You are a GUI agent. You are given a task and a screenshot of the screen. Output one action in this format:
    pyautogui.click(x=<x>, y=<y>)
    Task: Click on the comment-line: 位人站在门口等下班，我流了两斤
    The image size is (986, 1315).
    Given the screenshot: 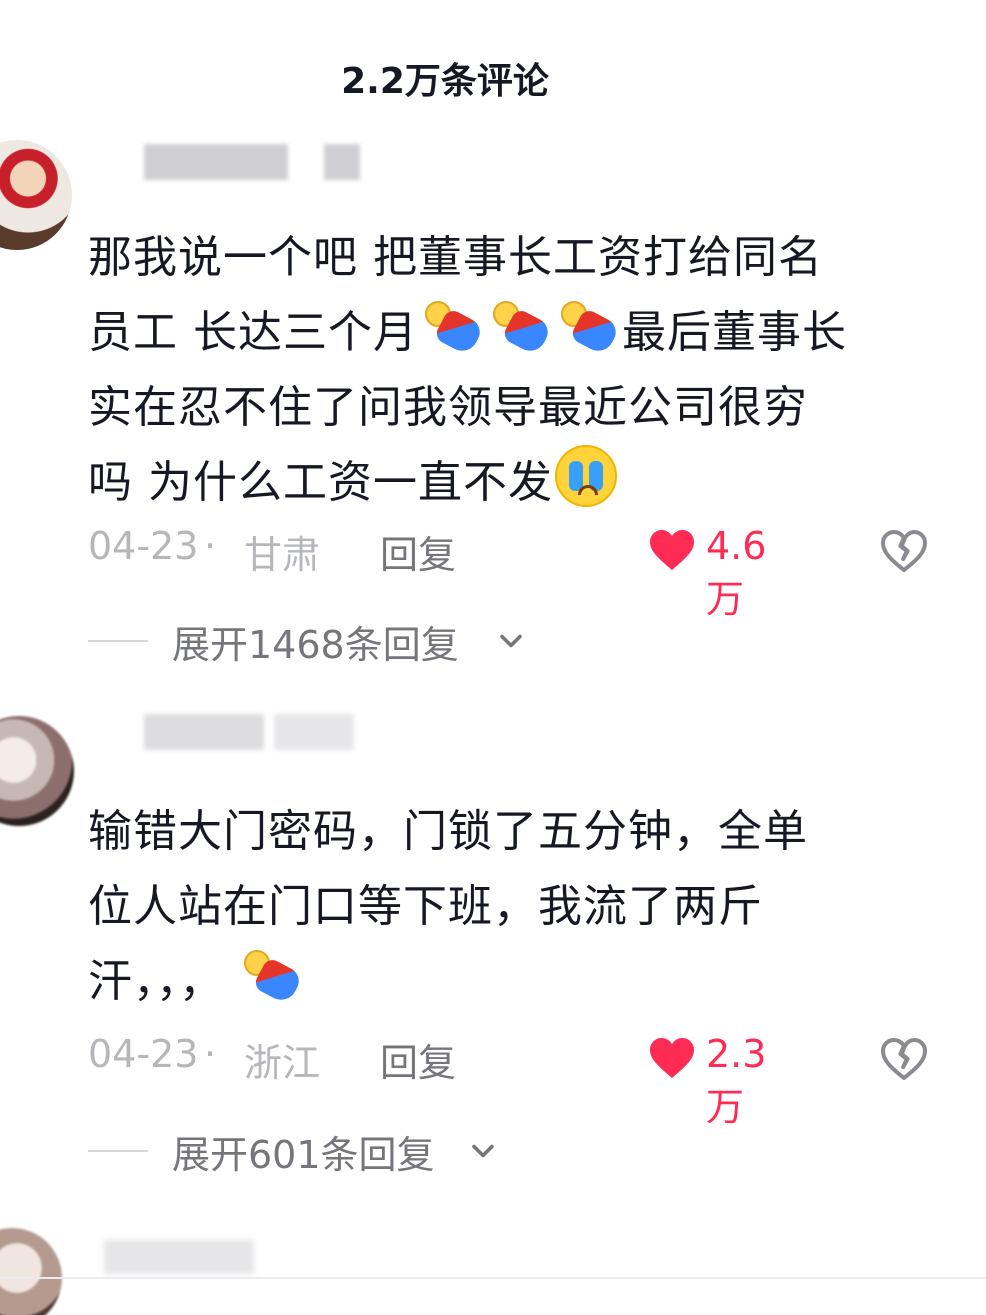 What is the action you would take?
    pyautogui.click(x=425, y=906)
    